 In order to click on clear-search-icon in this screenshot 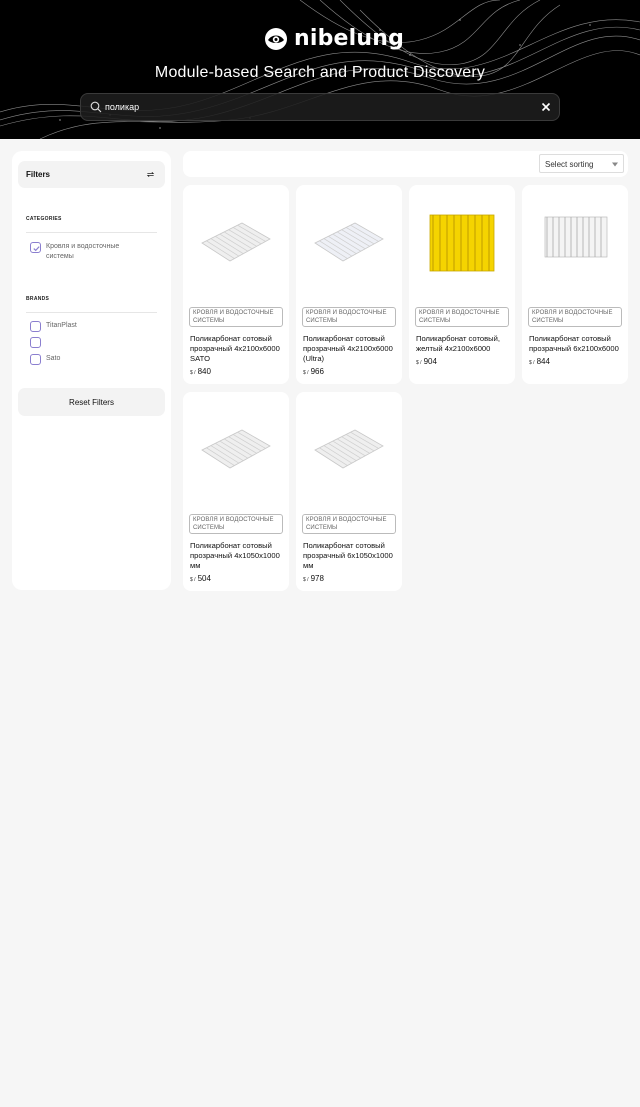, I will do `click(546, 107)`.